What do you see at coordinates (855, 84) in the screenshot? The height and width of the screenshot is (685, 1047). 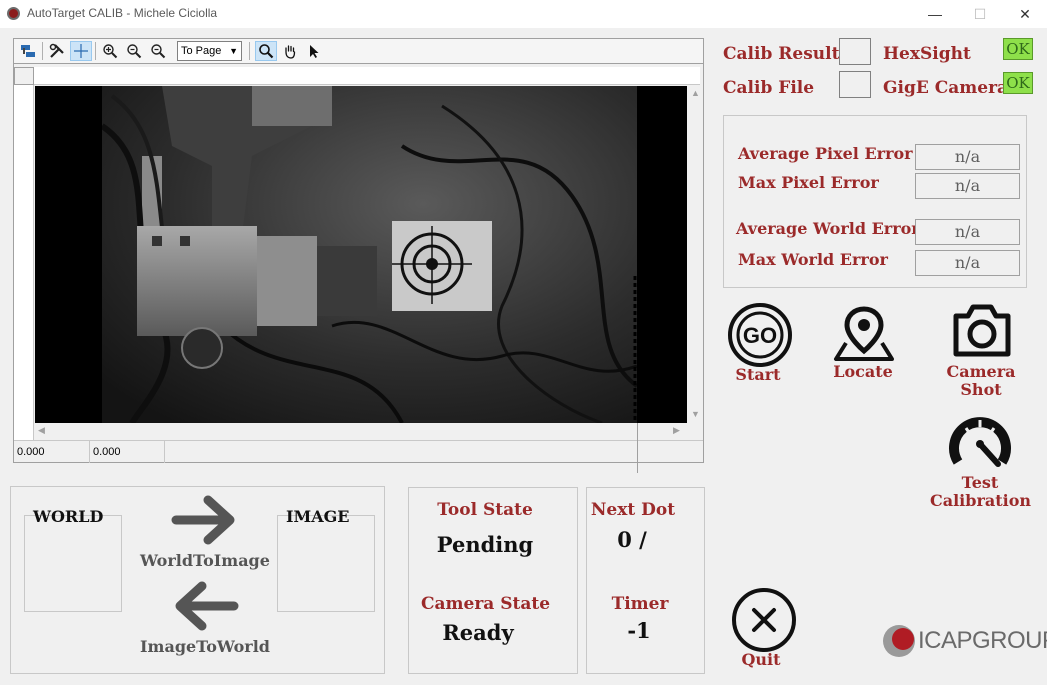 I see `calib-file-indicator` at bounding box center [855, 84].